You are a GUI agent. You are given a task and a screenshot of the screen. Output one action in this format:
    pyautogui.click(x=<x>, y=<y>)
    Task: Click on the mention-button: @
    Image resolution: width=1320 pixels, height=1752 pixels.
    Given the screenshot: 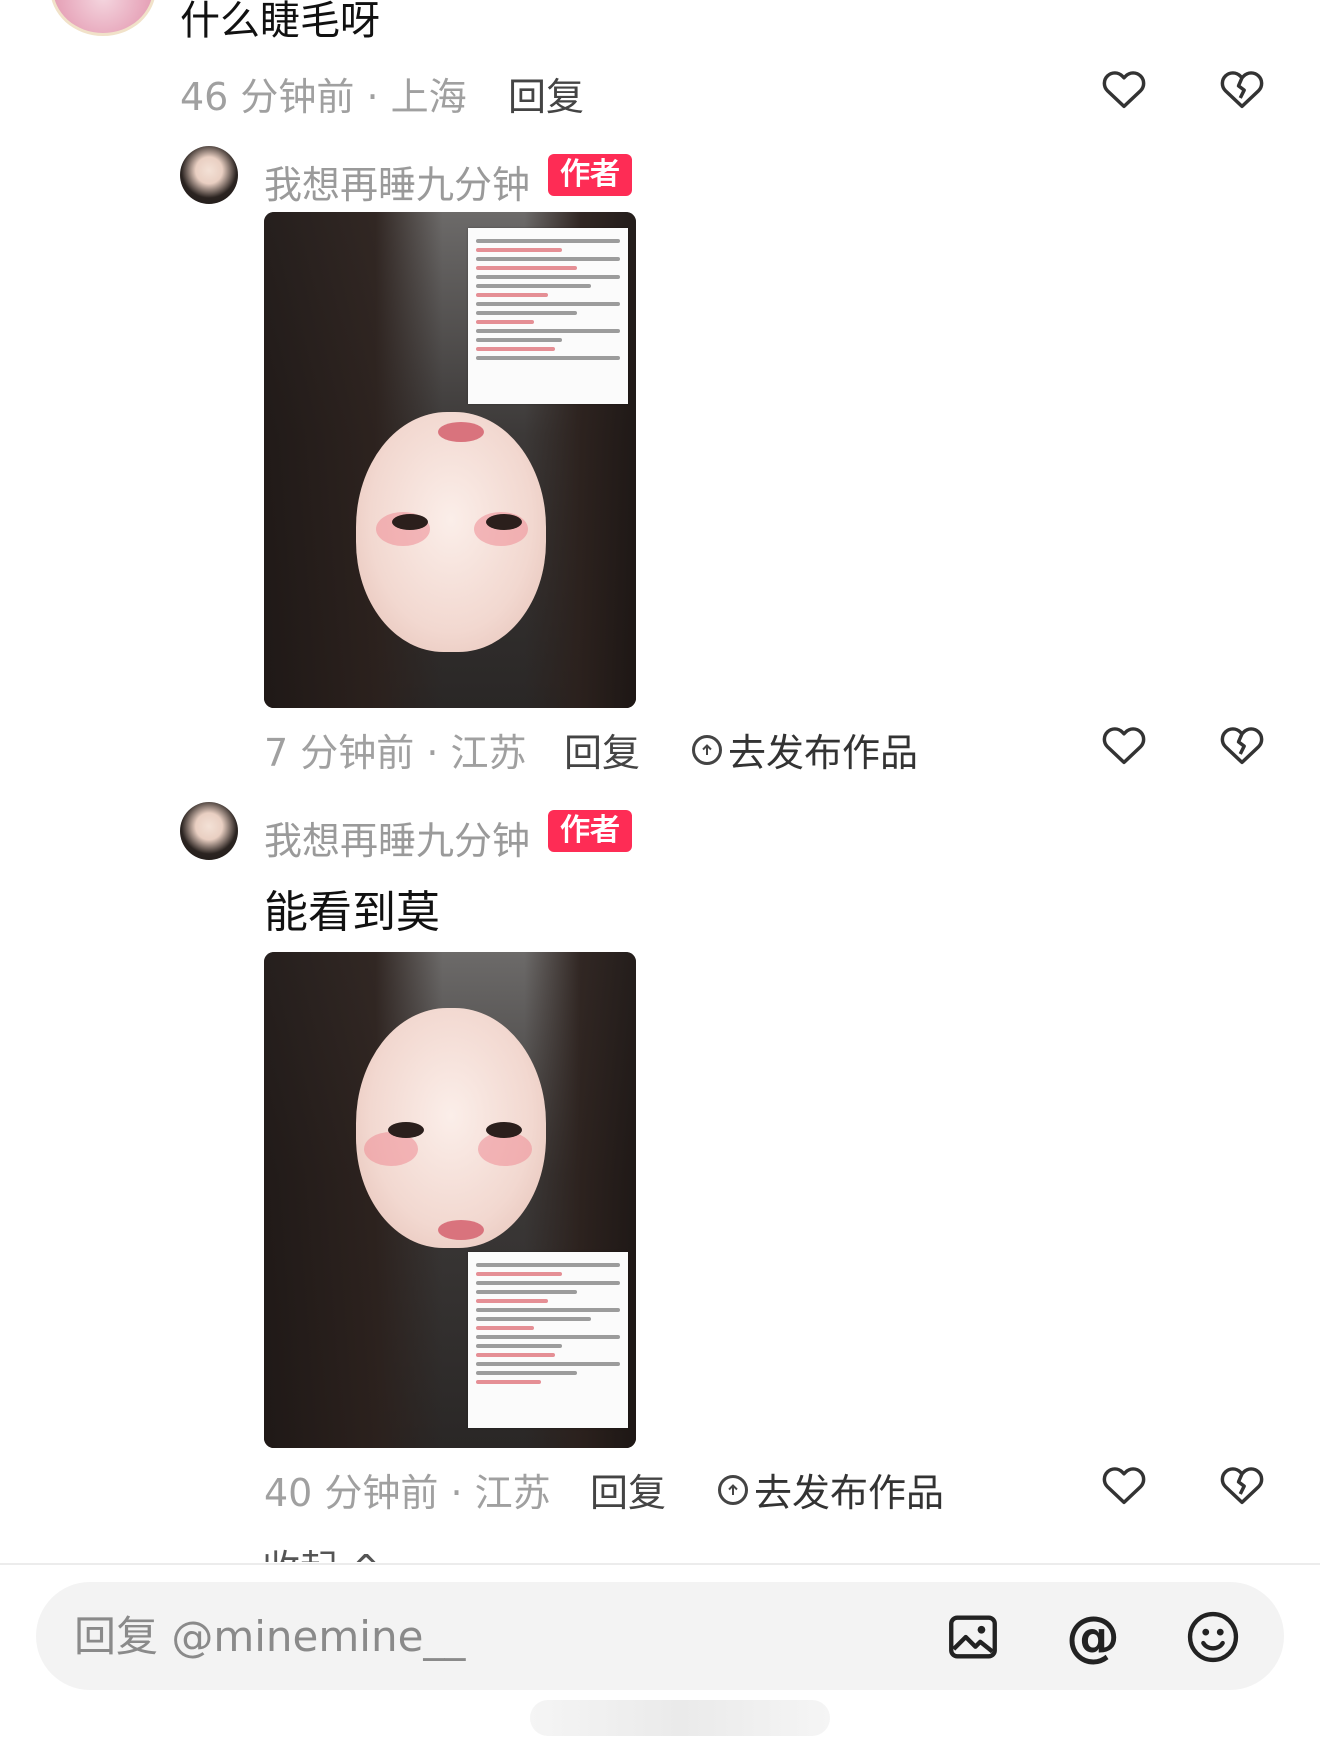 What is the action you would take?
    pyautogui.click(x=1093, y=1637)
    